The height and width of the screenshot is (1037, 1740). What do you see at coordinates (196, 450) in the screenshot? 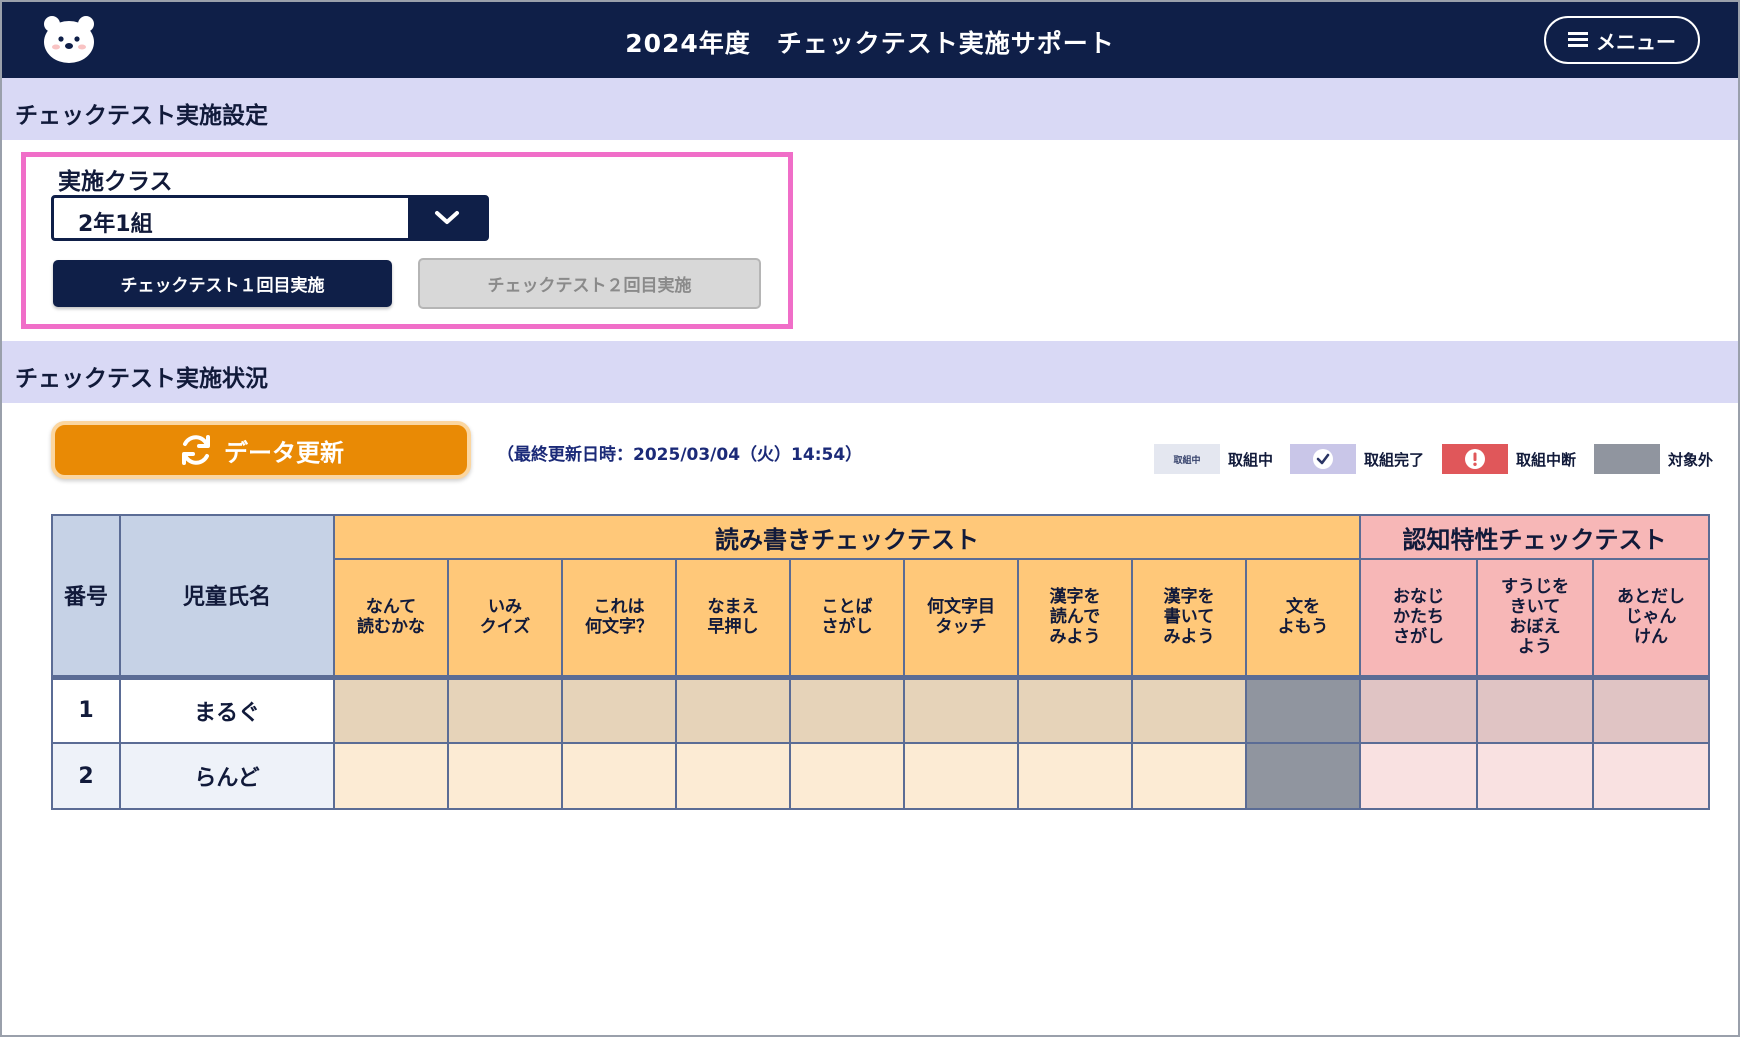
I see `refresh-icon` at bounding box center [196, 450].